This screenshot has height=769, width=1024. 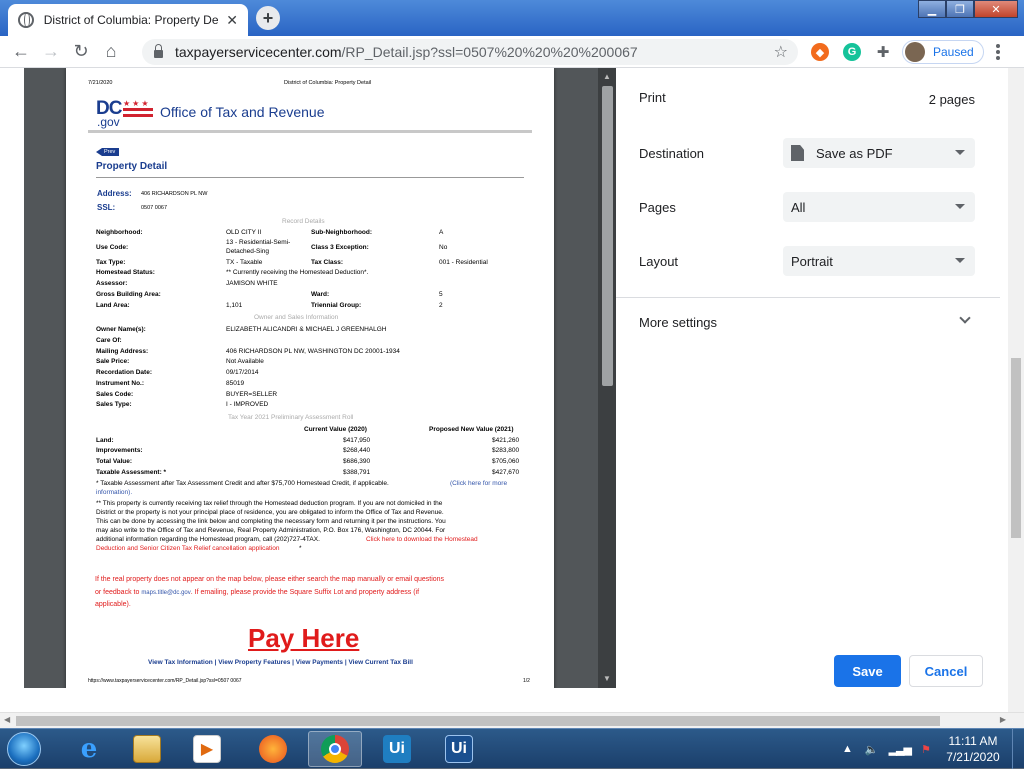 What do you see at coordinates (180, 662) in the screenshot?
I see `view-tax-info-link: View Tax Information` at bounding box center [180, 662].